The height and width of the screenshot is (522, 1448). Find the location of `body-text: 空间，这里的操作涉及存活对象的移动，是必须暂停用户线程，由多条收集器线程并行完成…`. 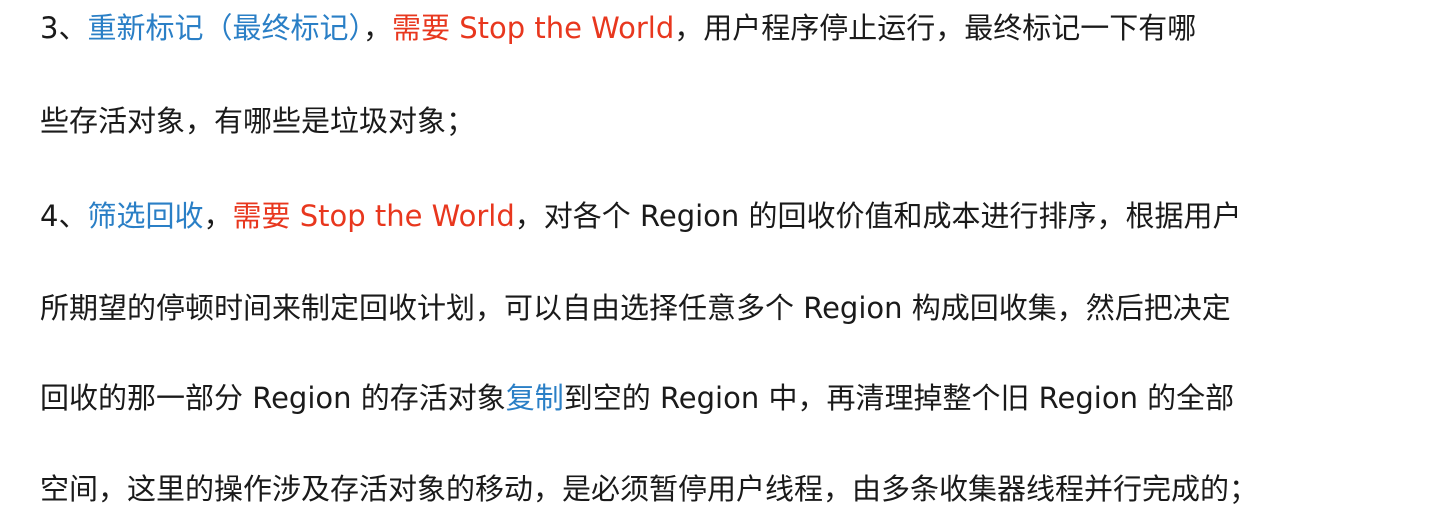

body-text: 空间，这里的操作涉及存活对象的移动，是必须暂停用户线程，由多条收集器线程并行完成… is located at coordinates (649, 489).